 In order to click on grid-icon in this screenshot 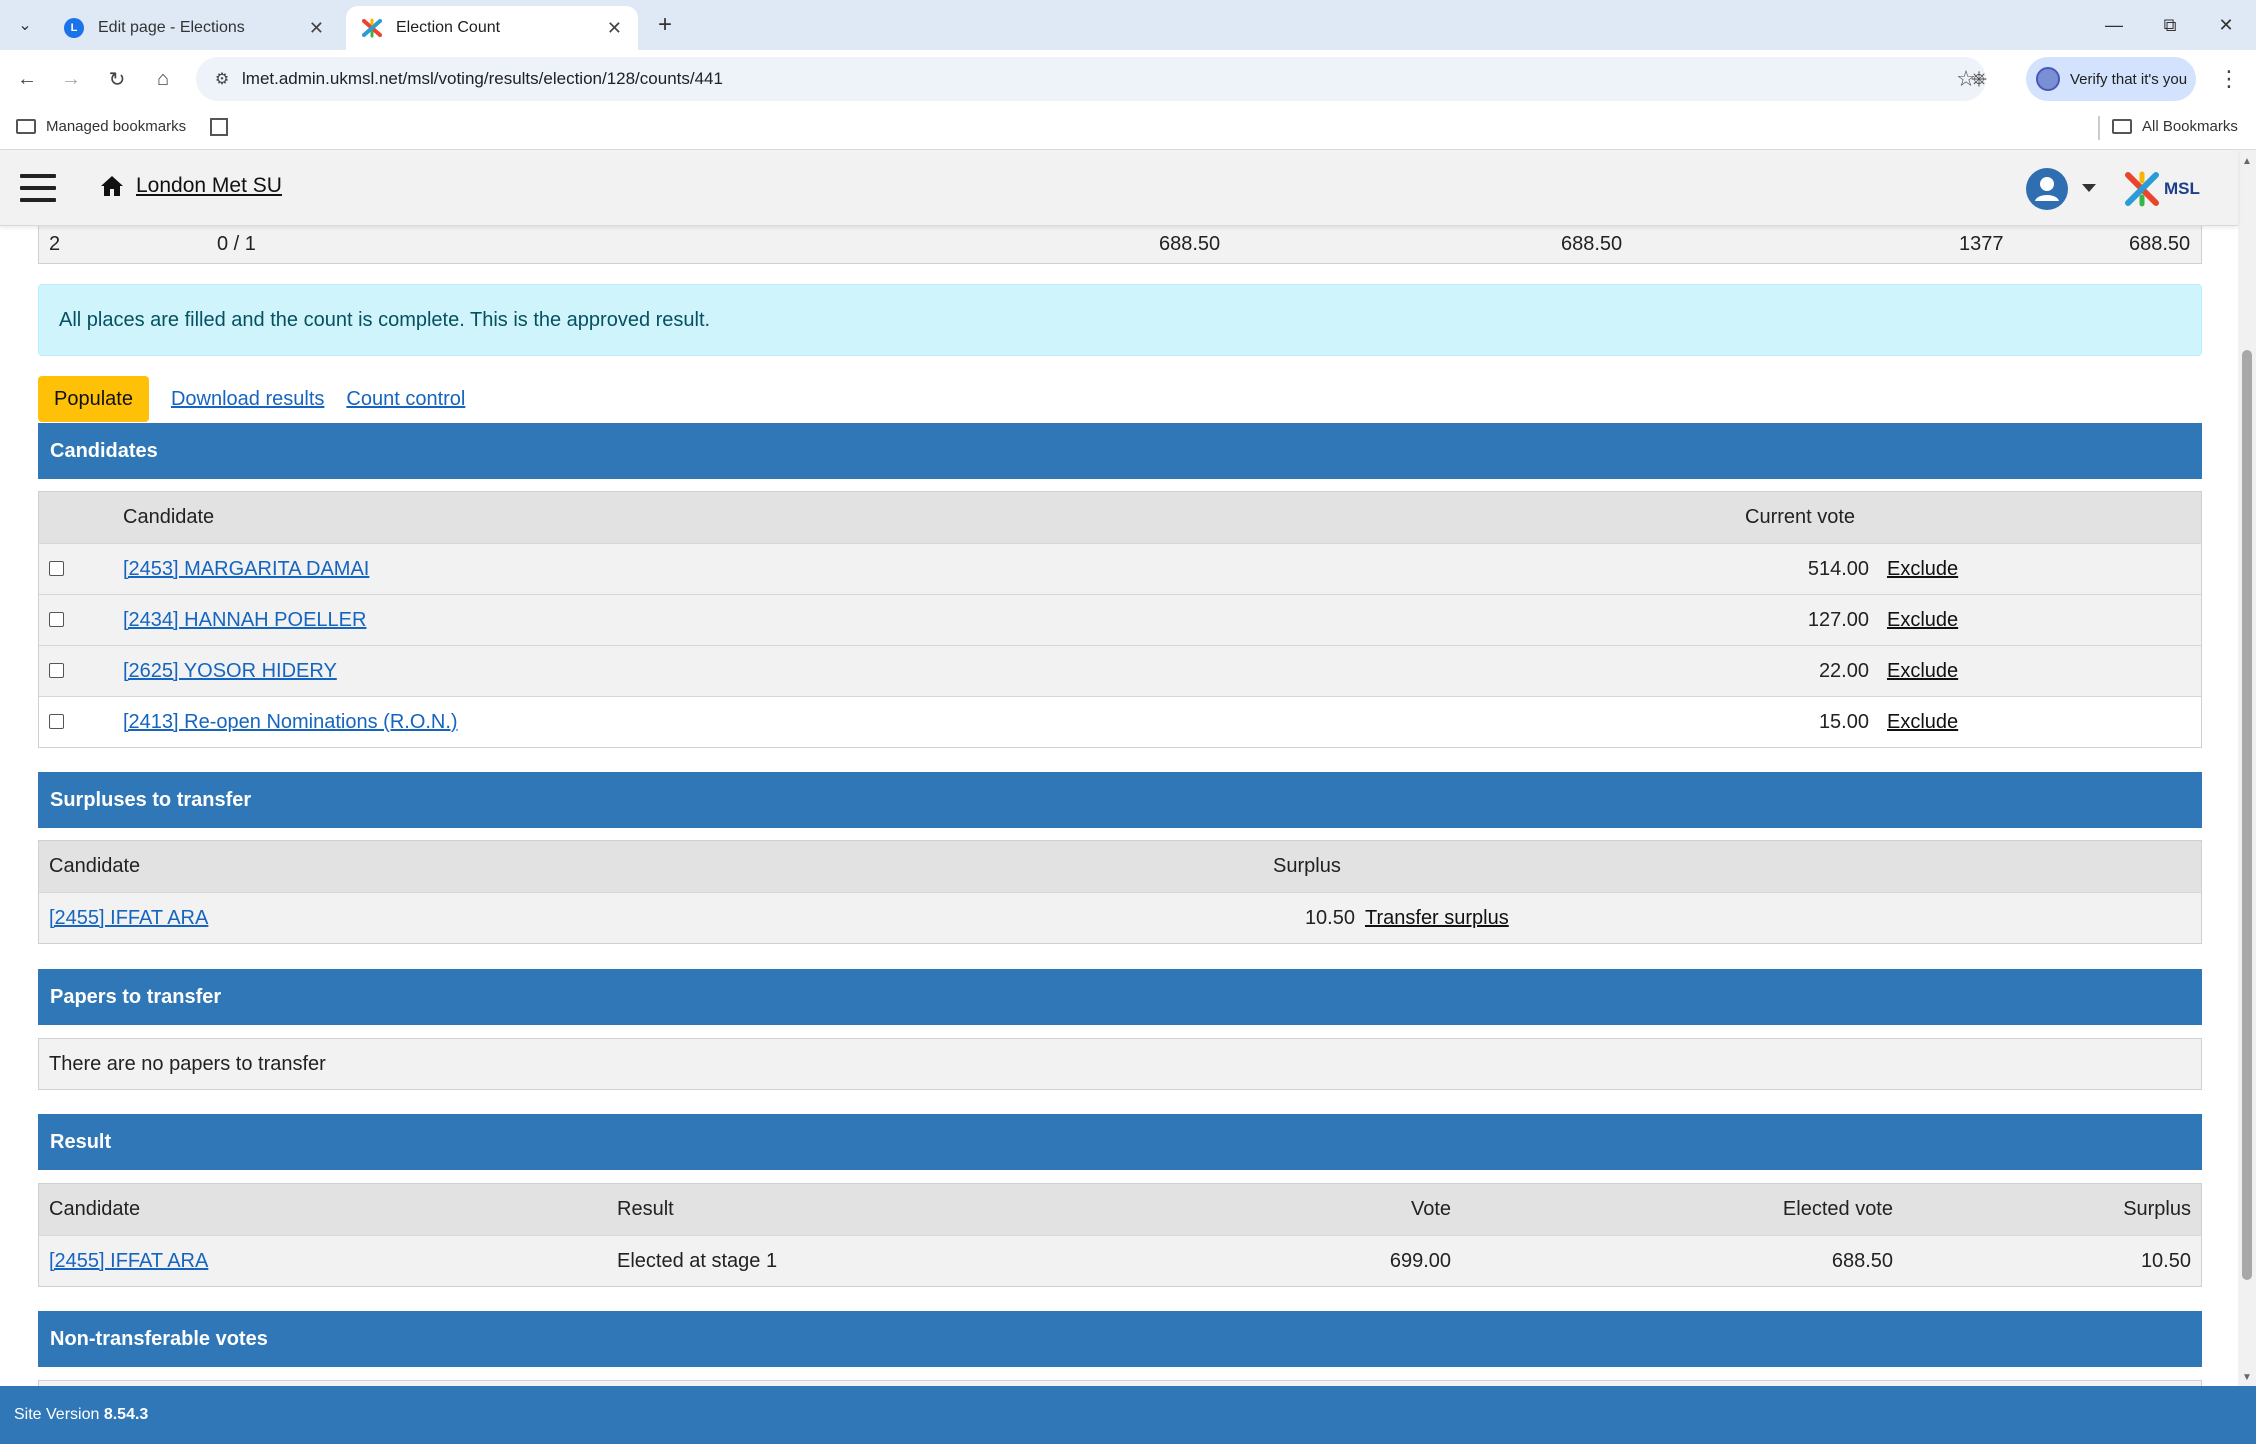, I will do `click(219, 127)`.